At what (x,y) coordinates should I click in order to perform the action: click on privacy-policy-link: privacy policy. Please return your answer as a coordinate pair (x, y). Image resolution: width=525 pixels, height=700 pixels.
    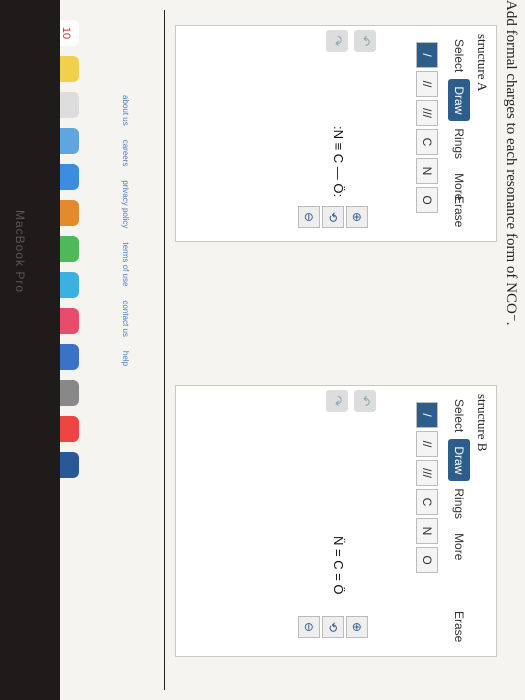
    Looking at the image, I should click on (125, 204).